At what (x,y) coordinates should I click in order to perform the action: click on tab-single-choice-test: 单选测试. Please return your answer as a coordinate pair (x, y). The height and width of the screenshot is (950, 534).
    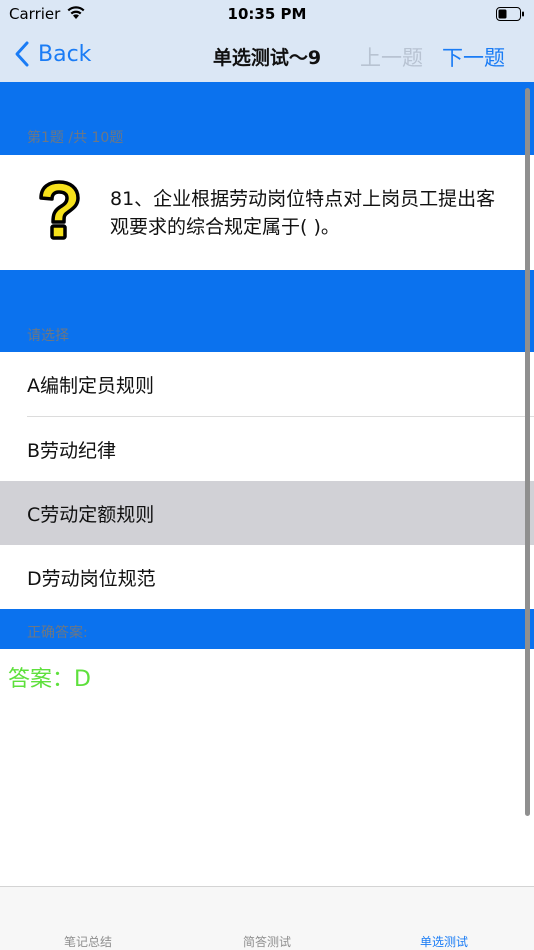
    Looking at the image, I should click on (444, 941).